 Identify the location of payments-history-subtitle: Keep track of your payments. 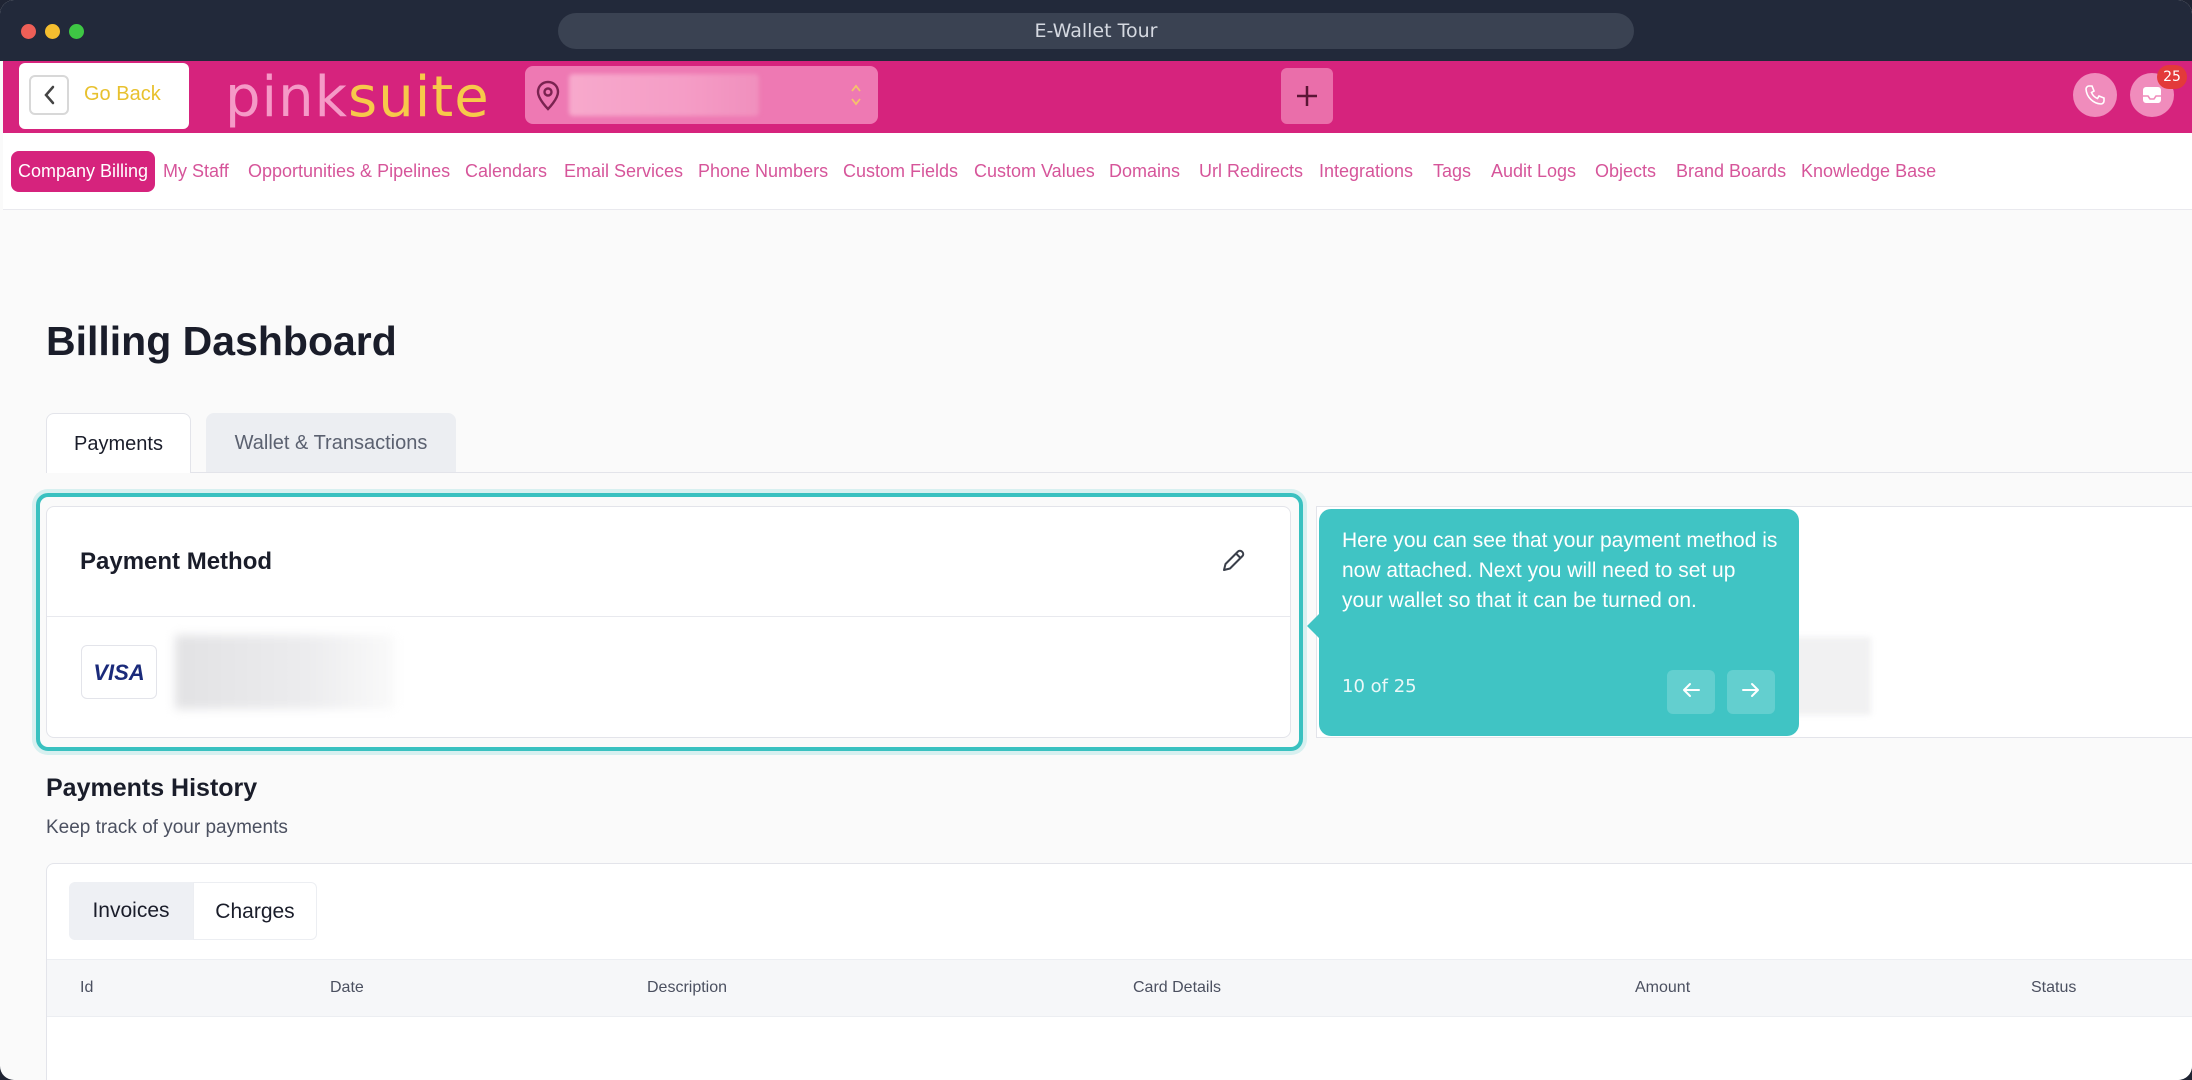
(167, 827).